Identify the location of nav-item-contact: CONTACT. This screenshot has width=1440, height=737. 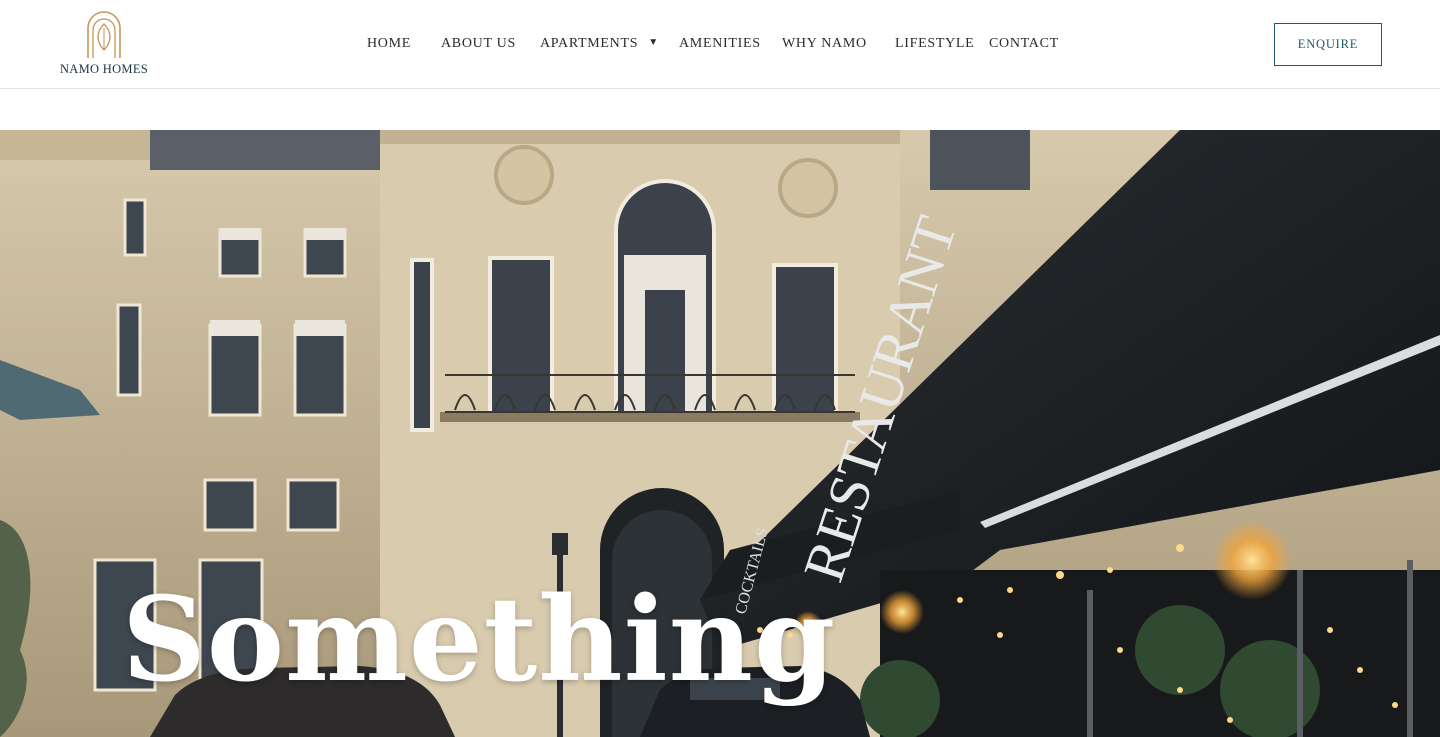
(1024, 44).